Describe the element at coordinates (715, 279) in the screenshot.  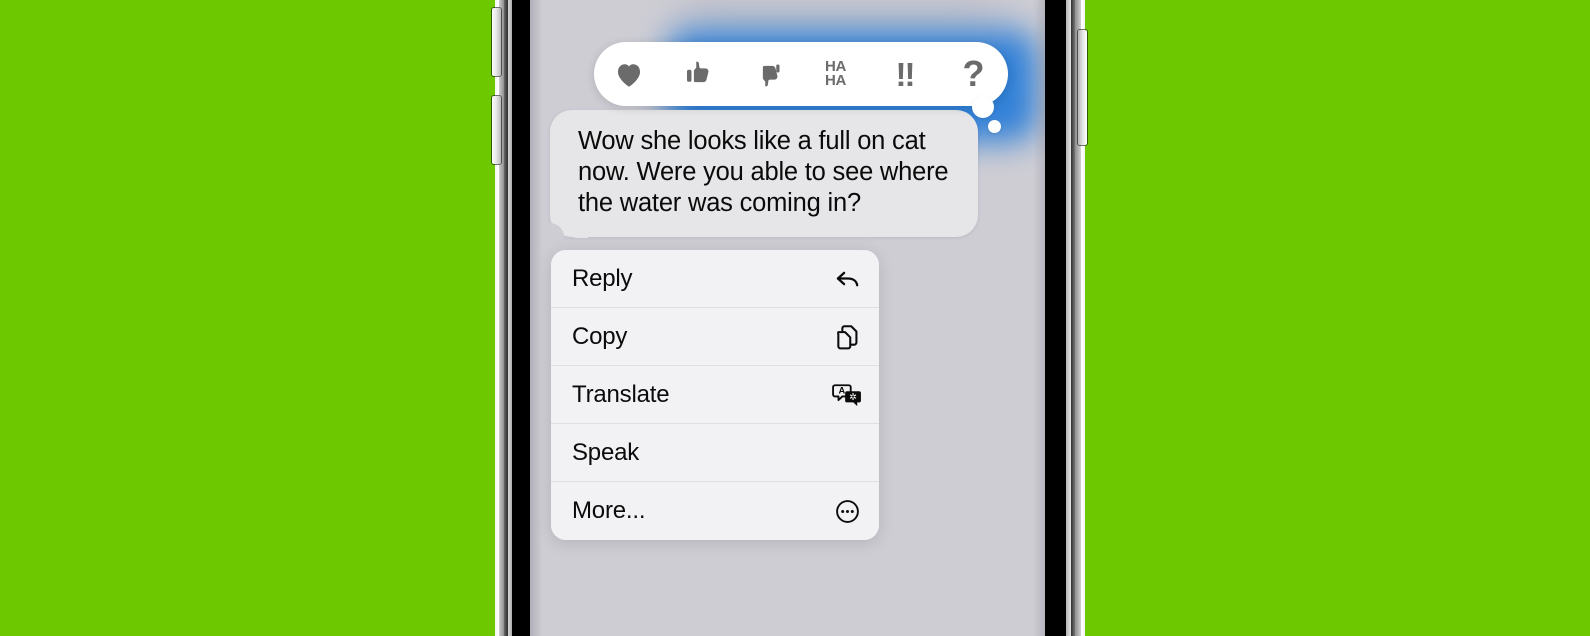
I see `context-menu-item-reply: Reply` at that location.